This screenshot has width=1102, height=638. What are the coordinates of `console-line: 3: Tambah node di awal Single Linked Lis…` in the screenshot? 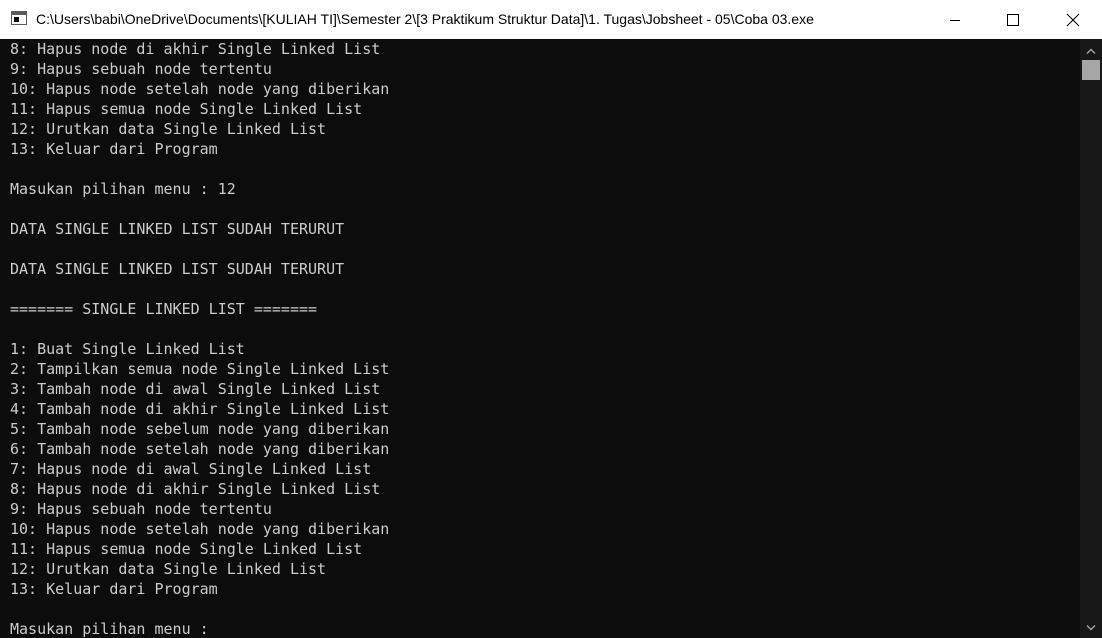 It's located at (195, 389).